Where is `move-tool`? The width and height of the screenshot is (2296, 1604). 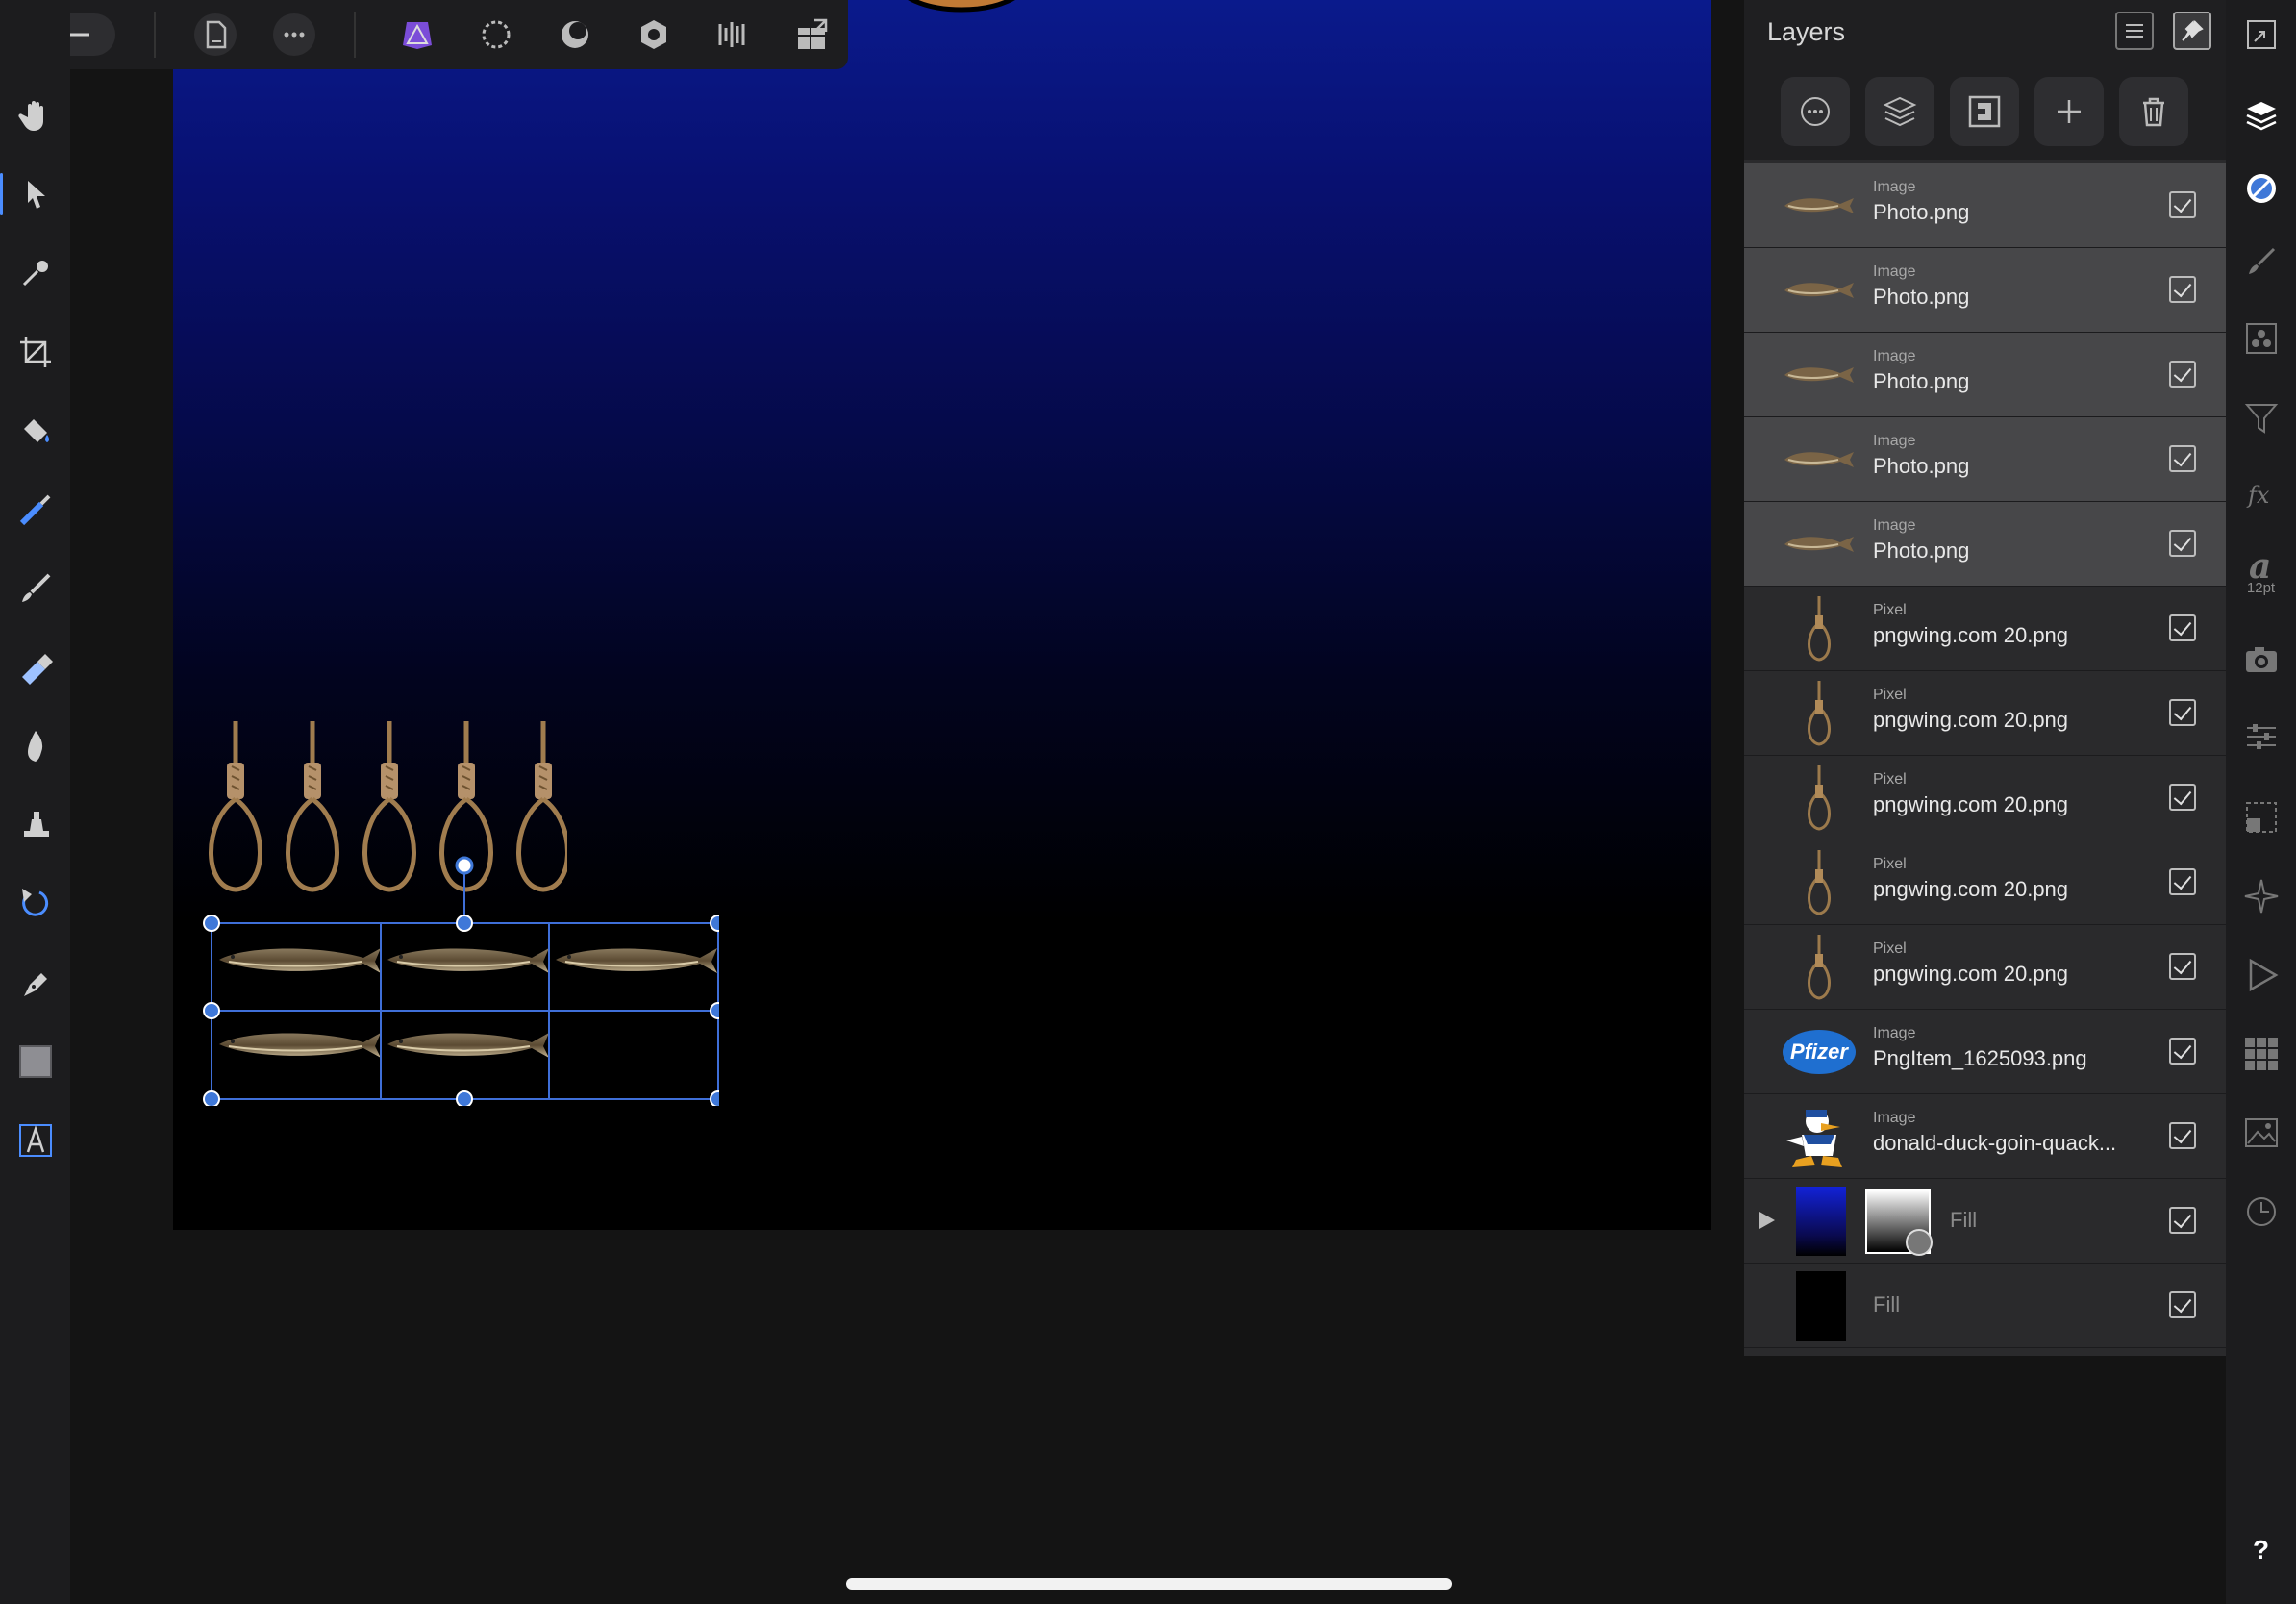 move-tool is located at coordinates (35, 194).